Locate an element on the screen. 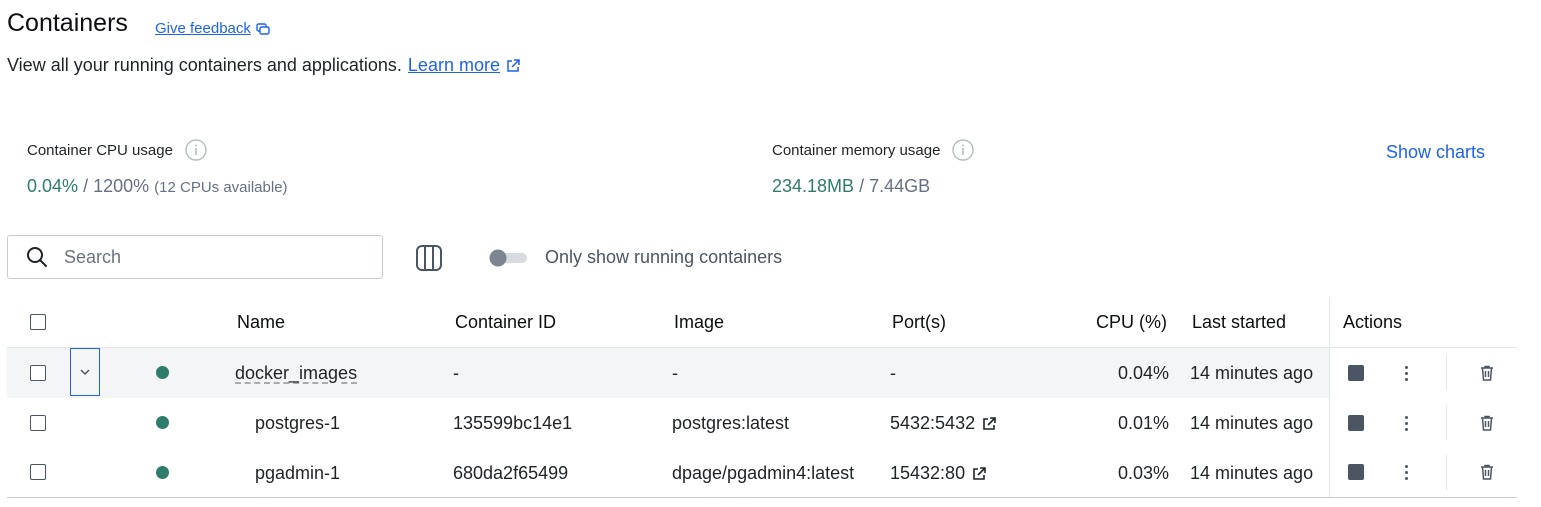 Image resolution: width=1541 pixels, height=507 pixels. search-input is located at coordinates (204, 257).